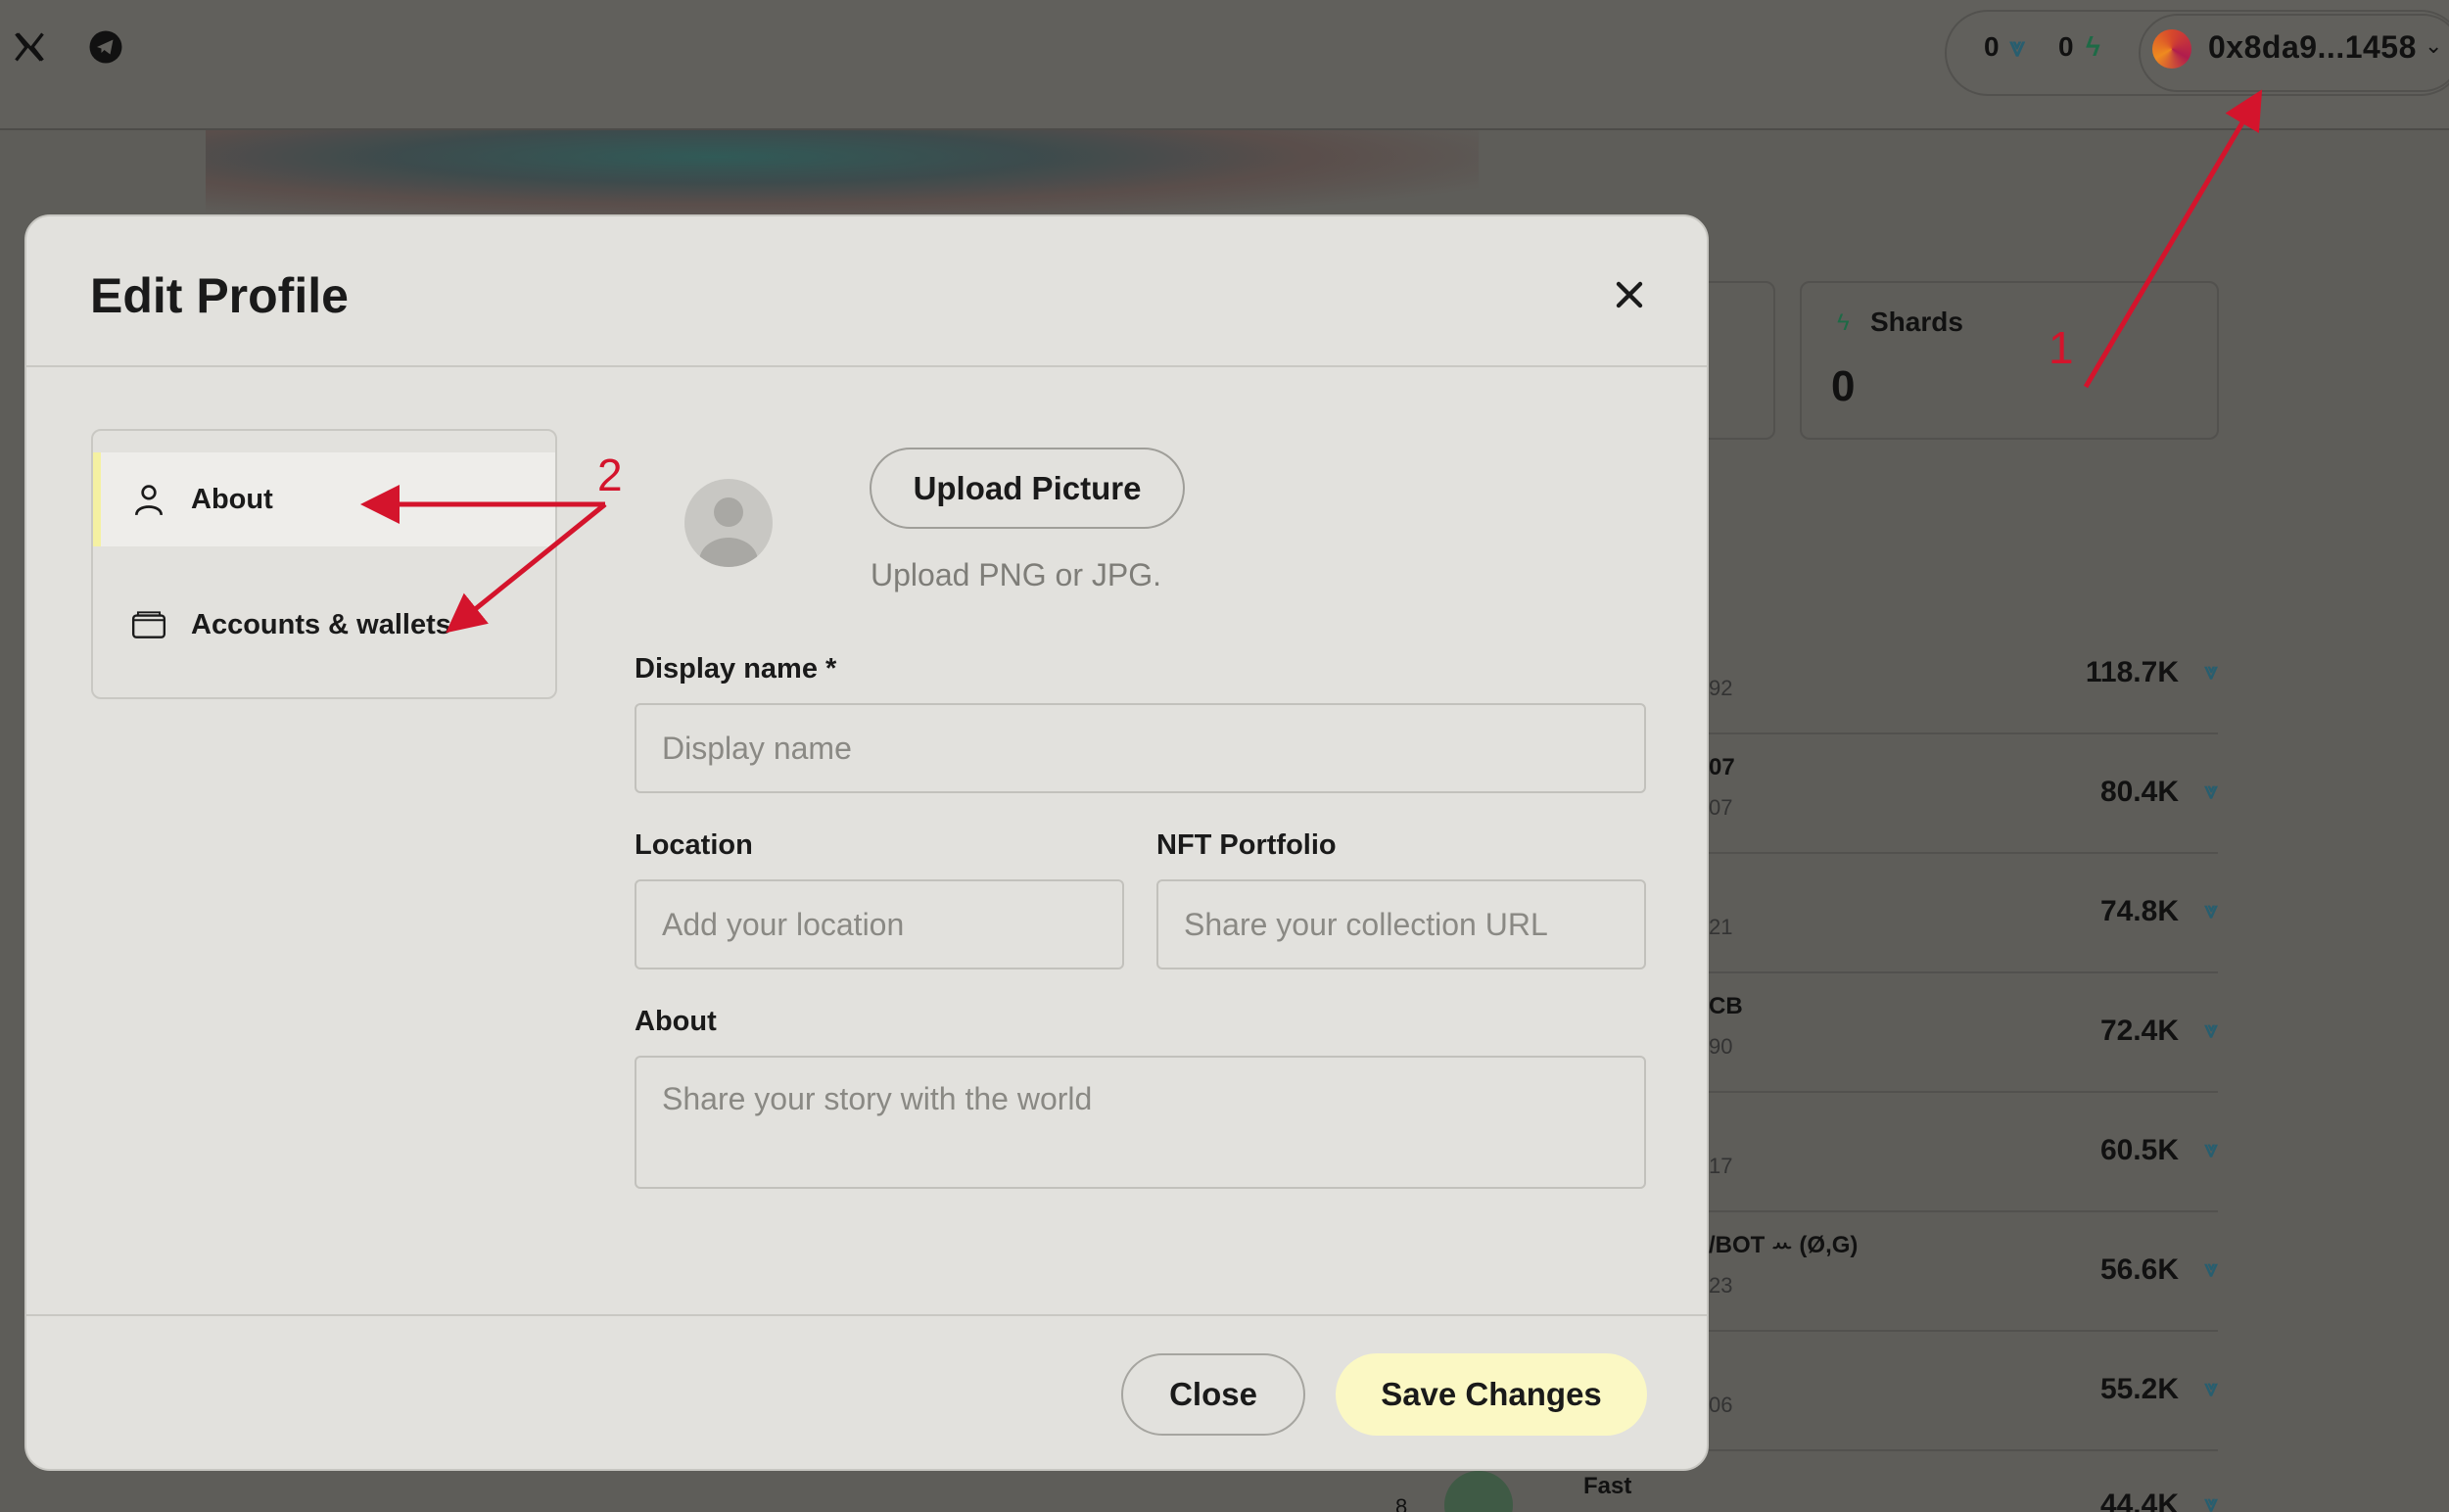 This screenshot has width=2449, height=1512. Describe the element at coordinates (842, 174) in the screenshot. I see `profile-banner` at that location.